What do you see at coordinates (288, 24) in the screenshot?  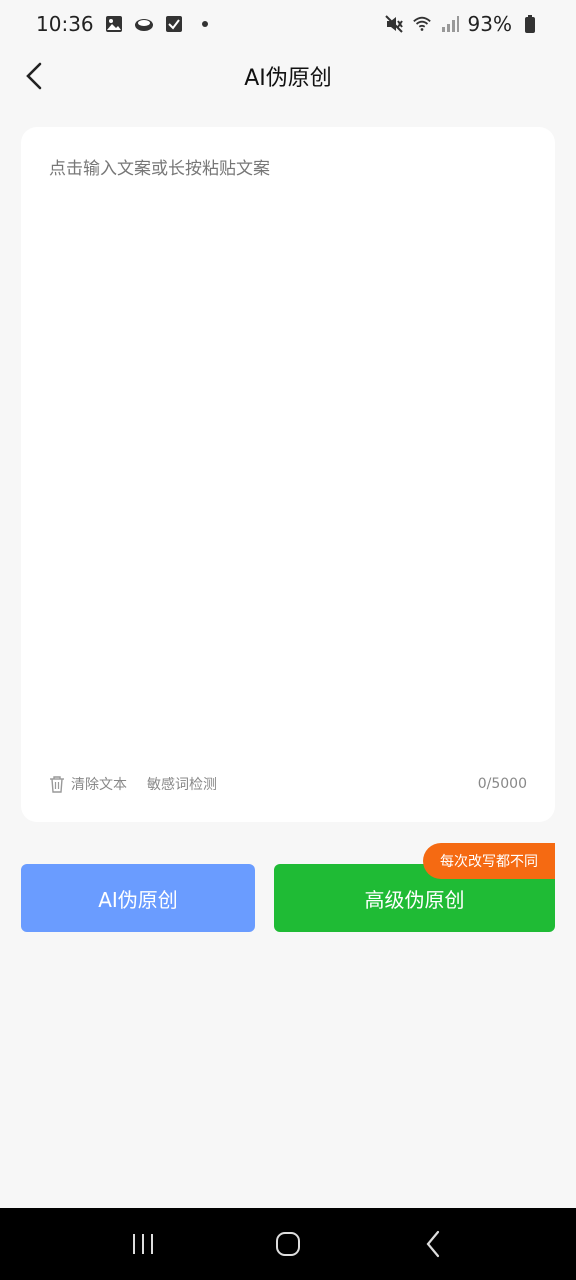 I see `status-bar: 10:36 93%` at bounding box center [288, 24].